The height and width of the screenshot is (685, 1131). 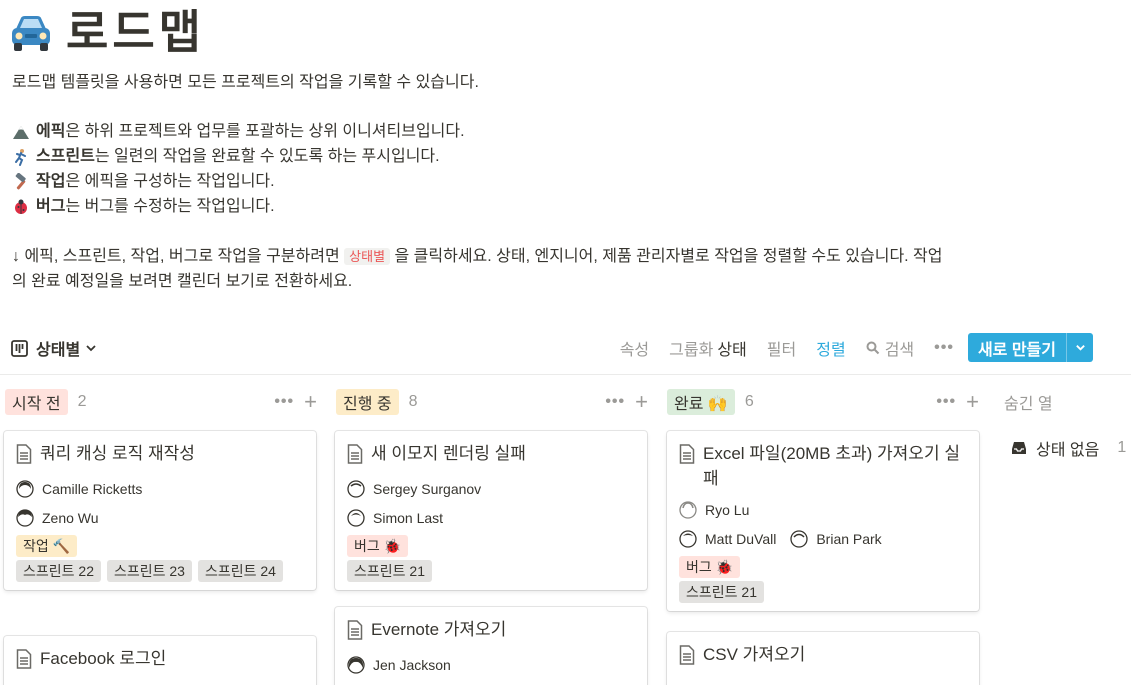 What do you see at coordinates (117, 453) in the screenshot?
I see `card-title: 쿼리 캐싱 로직 재작성` at bounding box center [117, 453].